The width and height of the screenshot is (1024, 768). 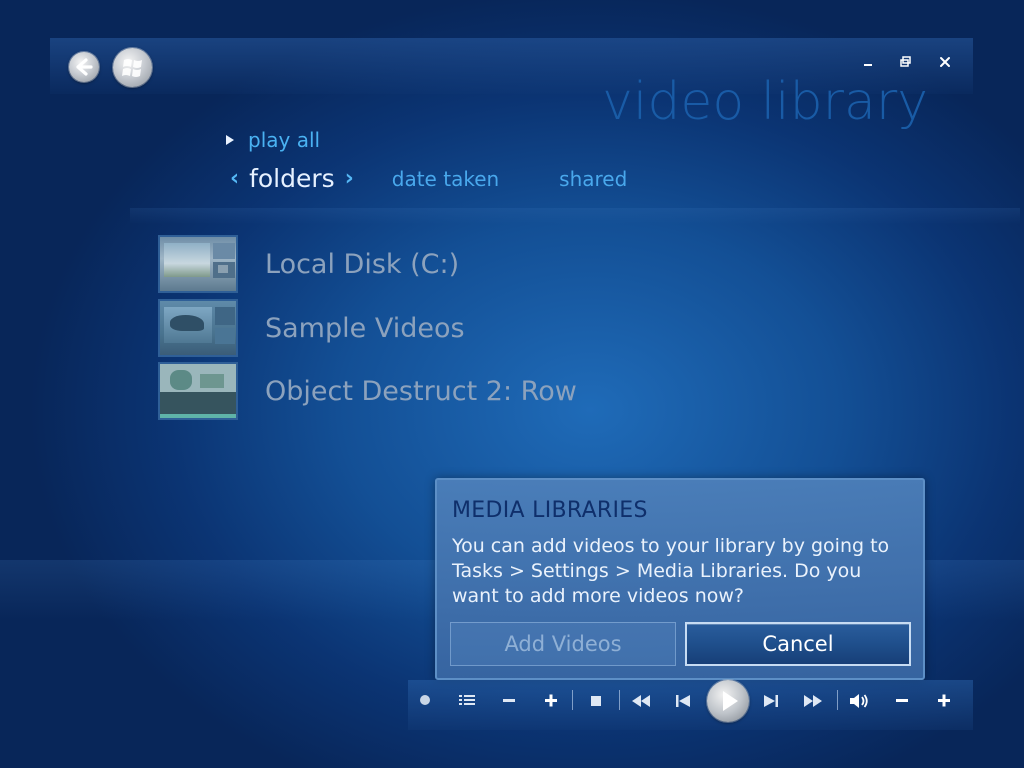 I want to click on restore-icon, so click(x=905, y=61).